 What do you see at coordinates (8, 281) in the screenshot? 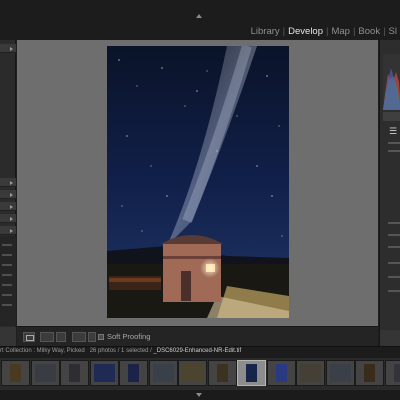
I see `history-list` at bounding box center [8, 281].